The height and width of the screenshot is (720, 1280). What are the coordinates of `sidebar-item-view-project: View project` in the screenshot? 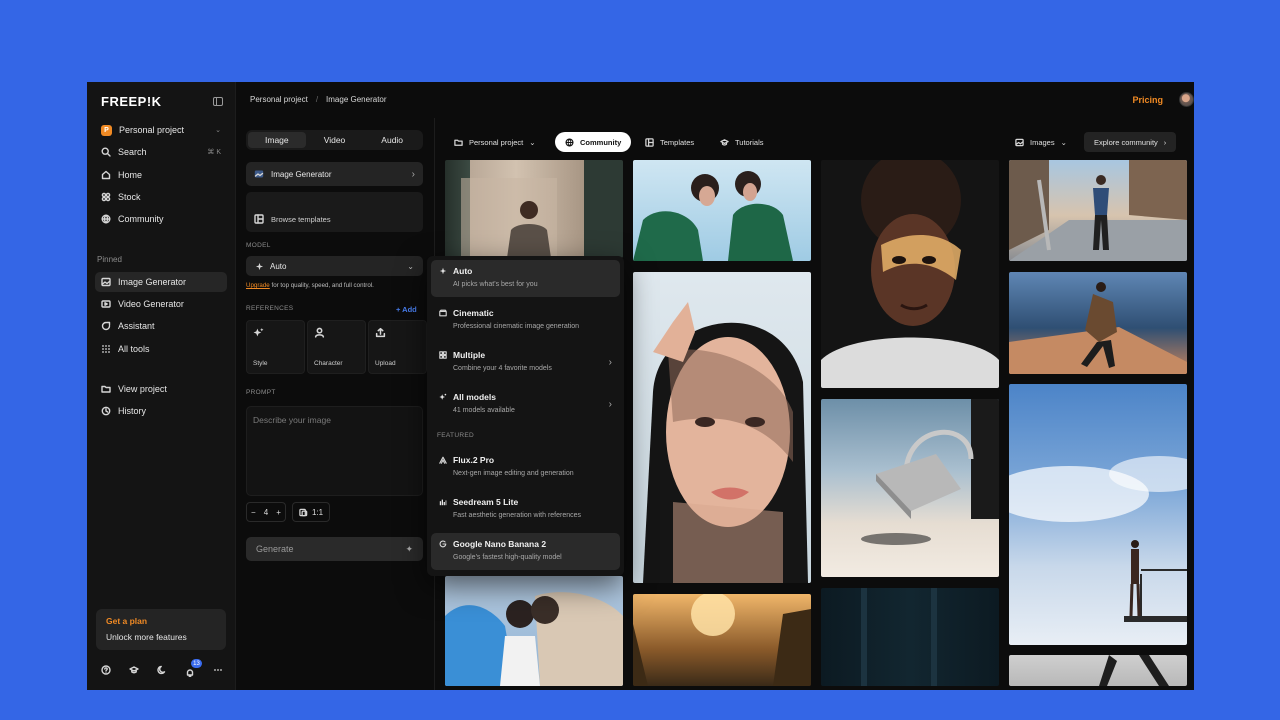 It's located at (161, 389).